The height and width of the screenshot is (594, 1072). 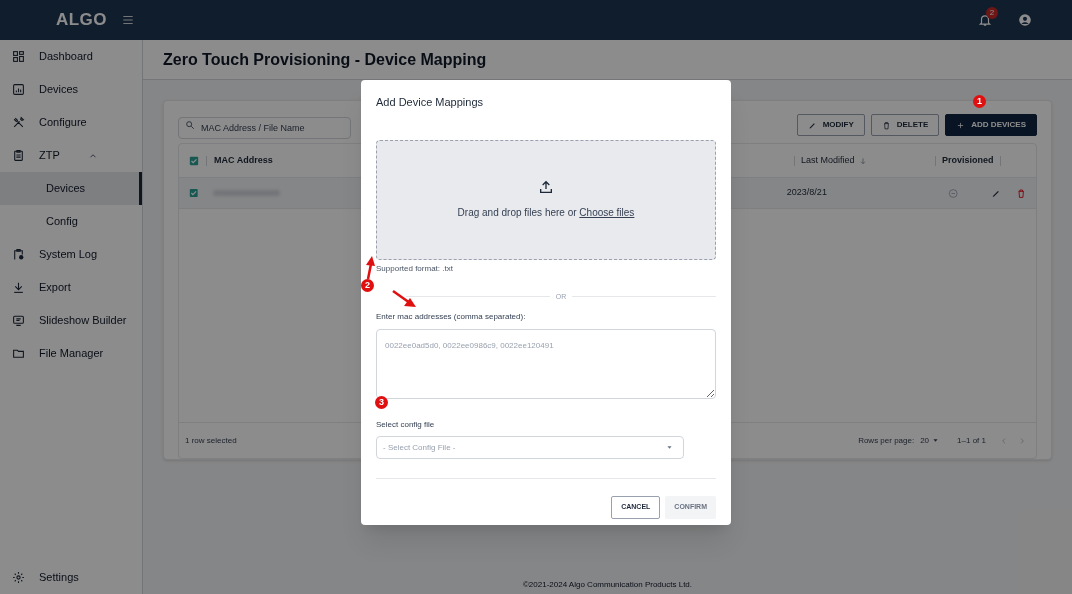 What do you see at coordinates (961, 125) in the screenshot?
I see `plus-icon` at bounding box center [961, 125].